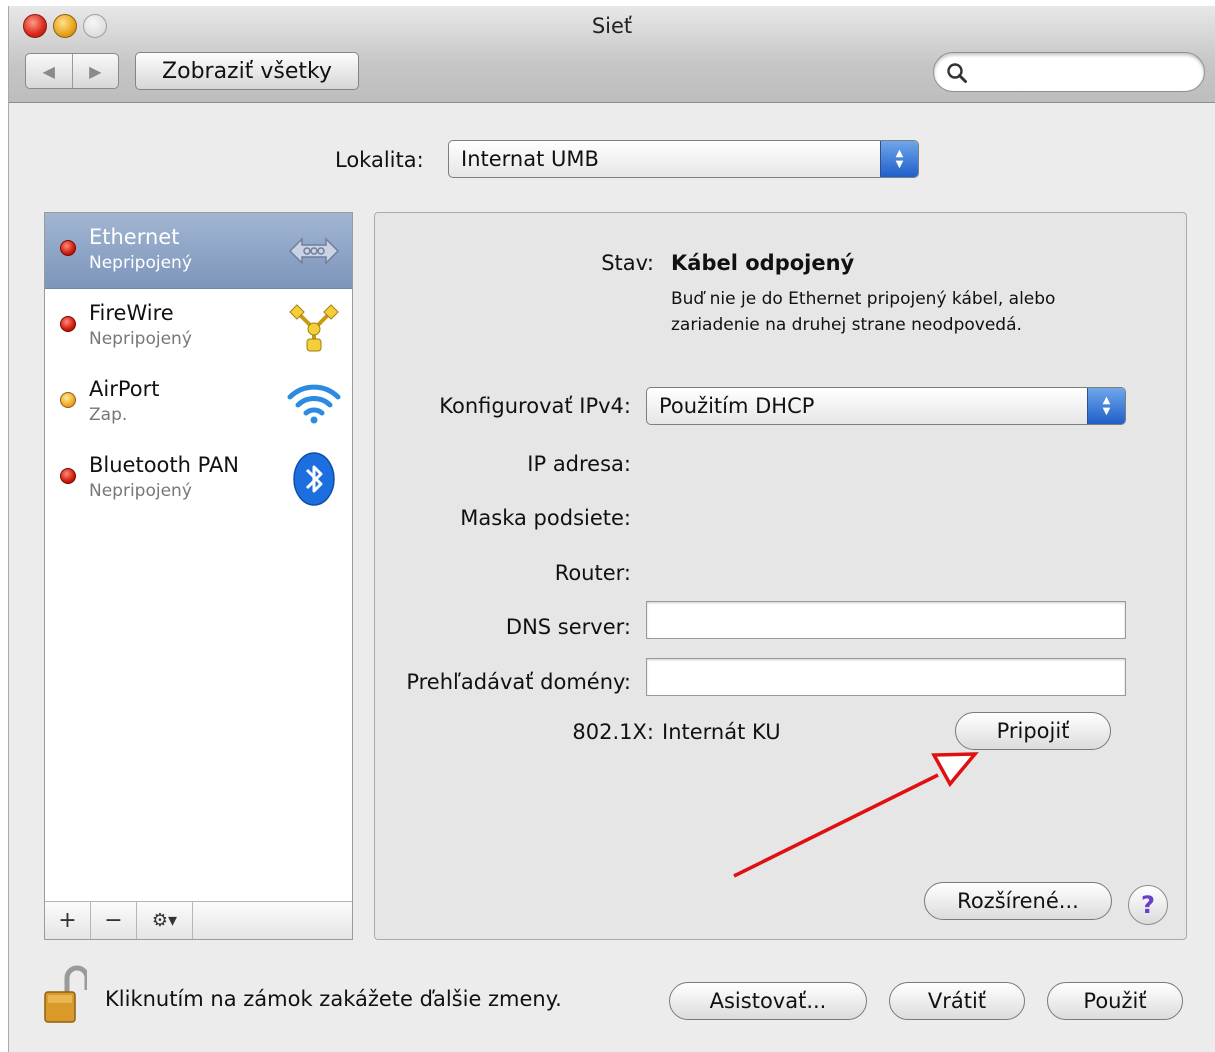 The width and height of the screenshot is (1215, 1052). I want to click on location-label: Lokalita:, so click(379, 160).